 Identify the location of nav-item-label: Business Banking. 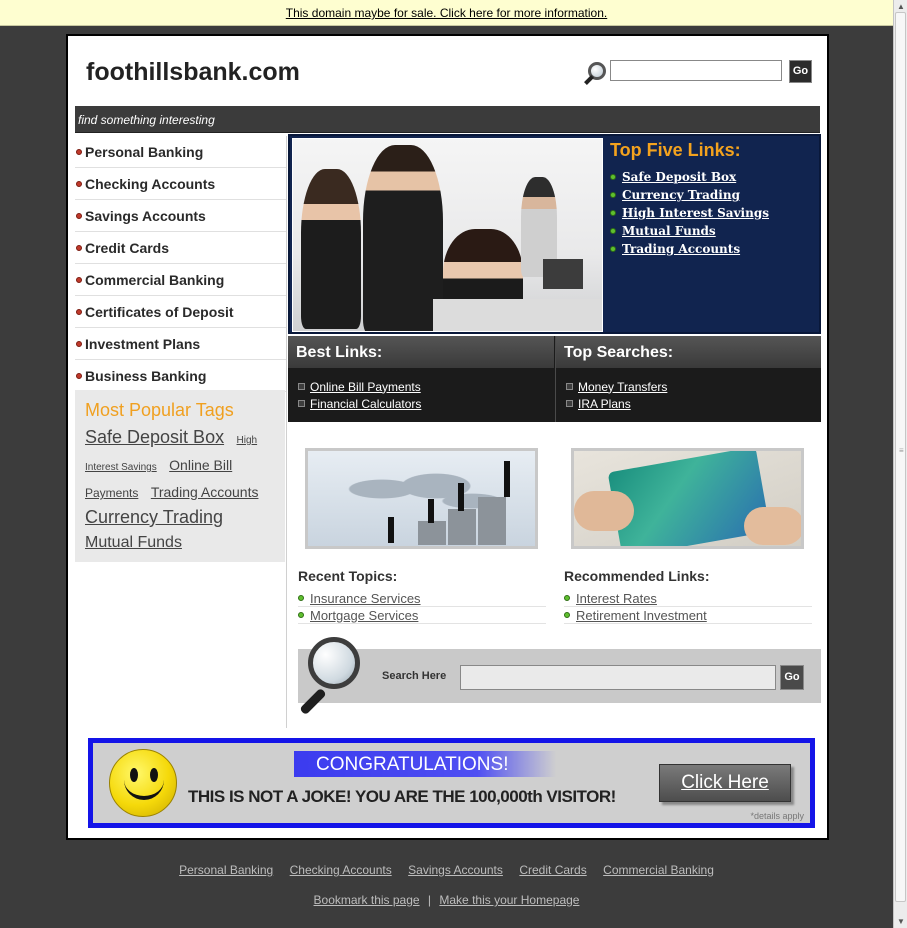
(146, 375).